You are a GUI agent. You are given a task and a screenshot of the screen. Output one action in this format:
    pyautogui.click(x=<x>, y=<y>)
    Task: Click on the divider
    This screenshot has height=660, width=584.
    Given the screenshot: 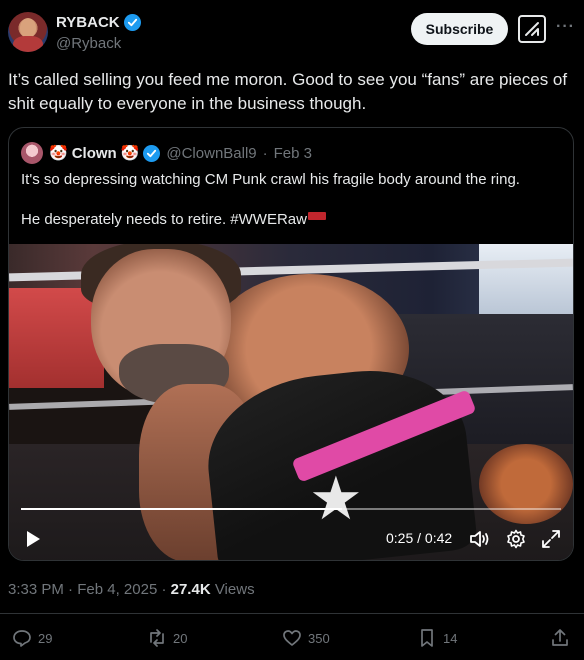 What is the action you would take?
    pyautogui.click(x=292, y=613)
    